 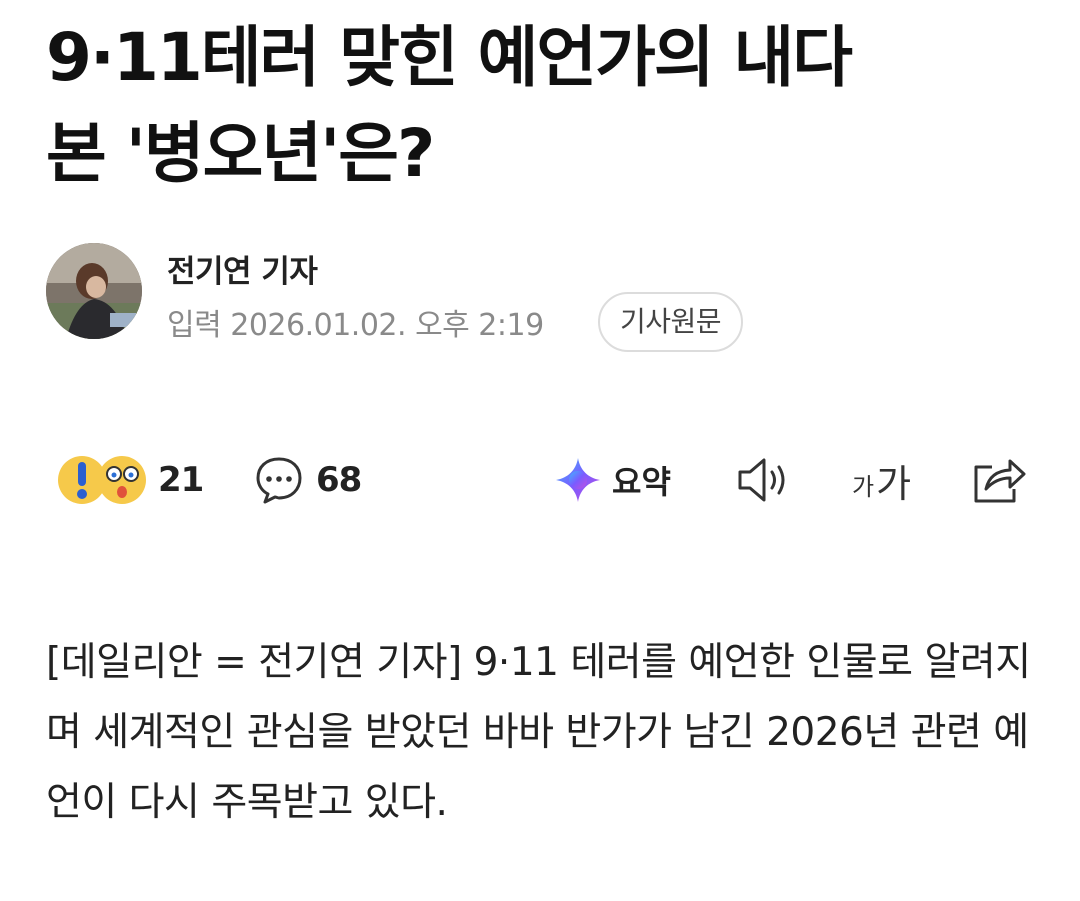 I want to click on reaction-count: 21, so click(x=181, y=480).